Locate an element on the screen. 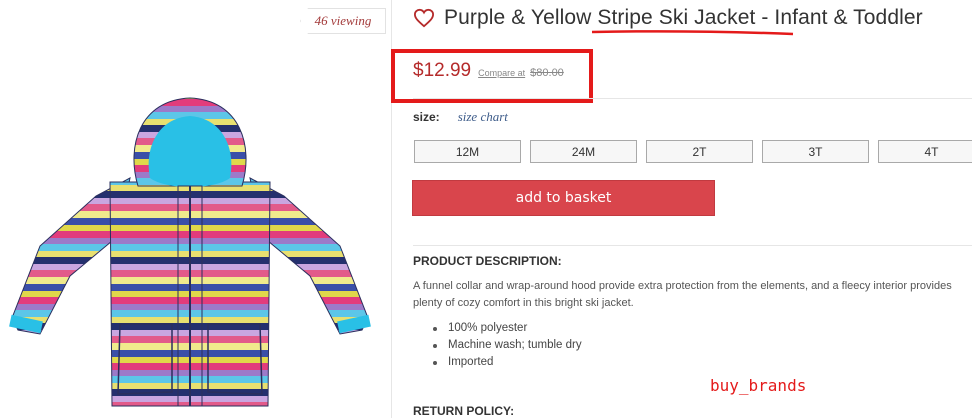  size-option-12m: 12M is located at coordinates (467, 151).